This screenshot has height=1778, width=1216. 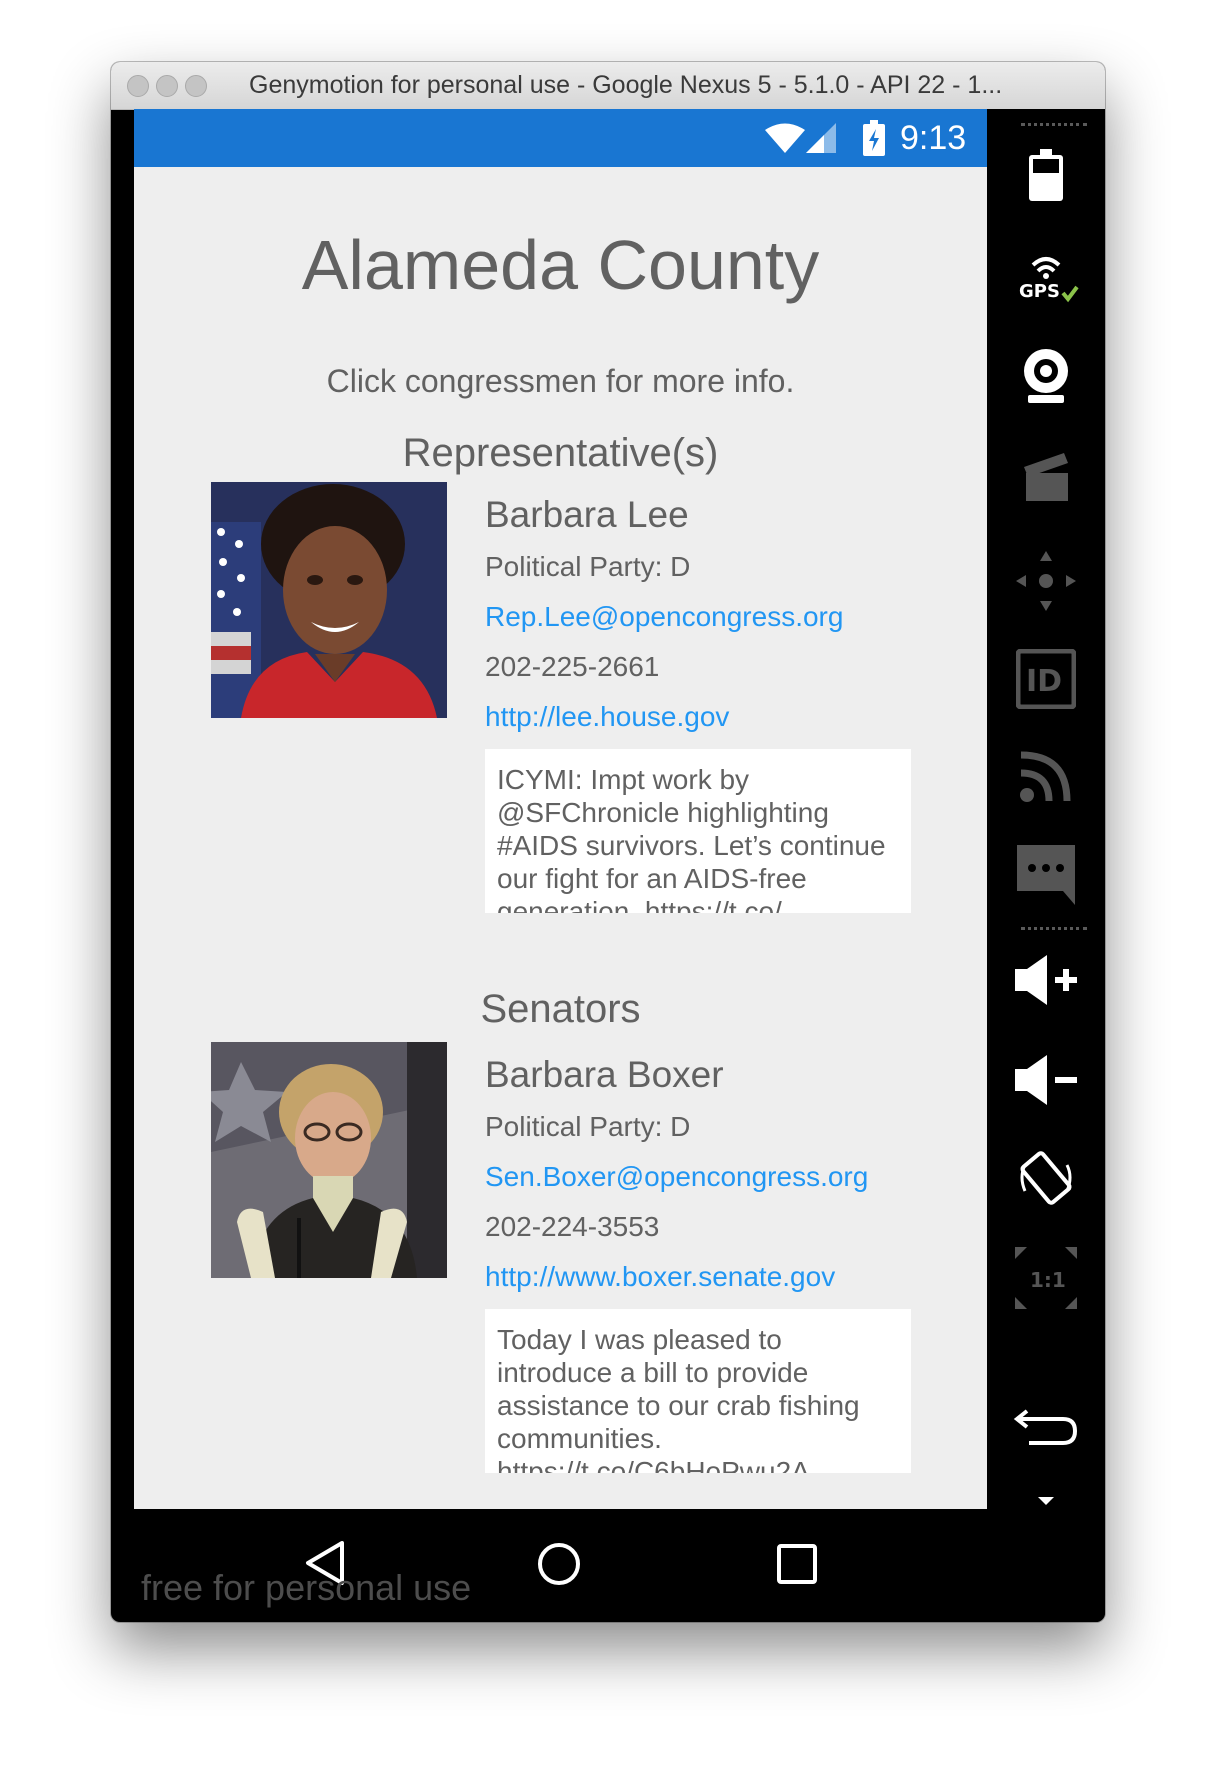 I want to click on zoom-window-button, so click(x=196, y=86).